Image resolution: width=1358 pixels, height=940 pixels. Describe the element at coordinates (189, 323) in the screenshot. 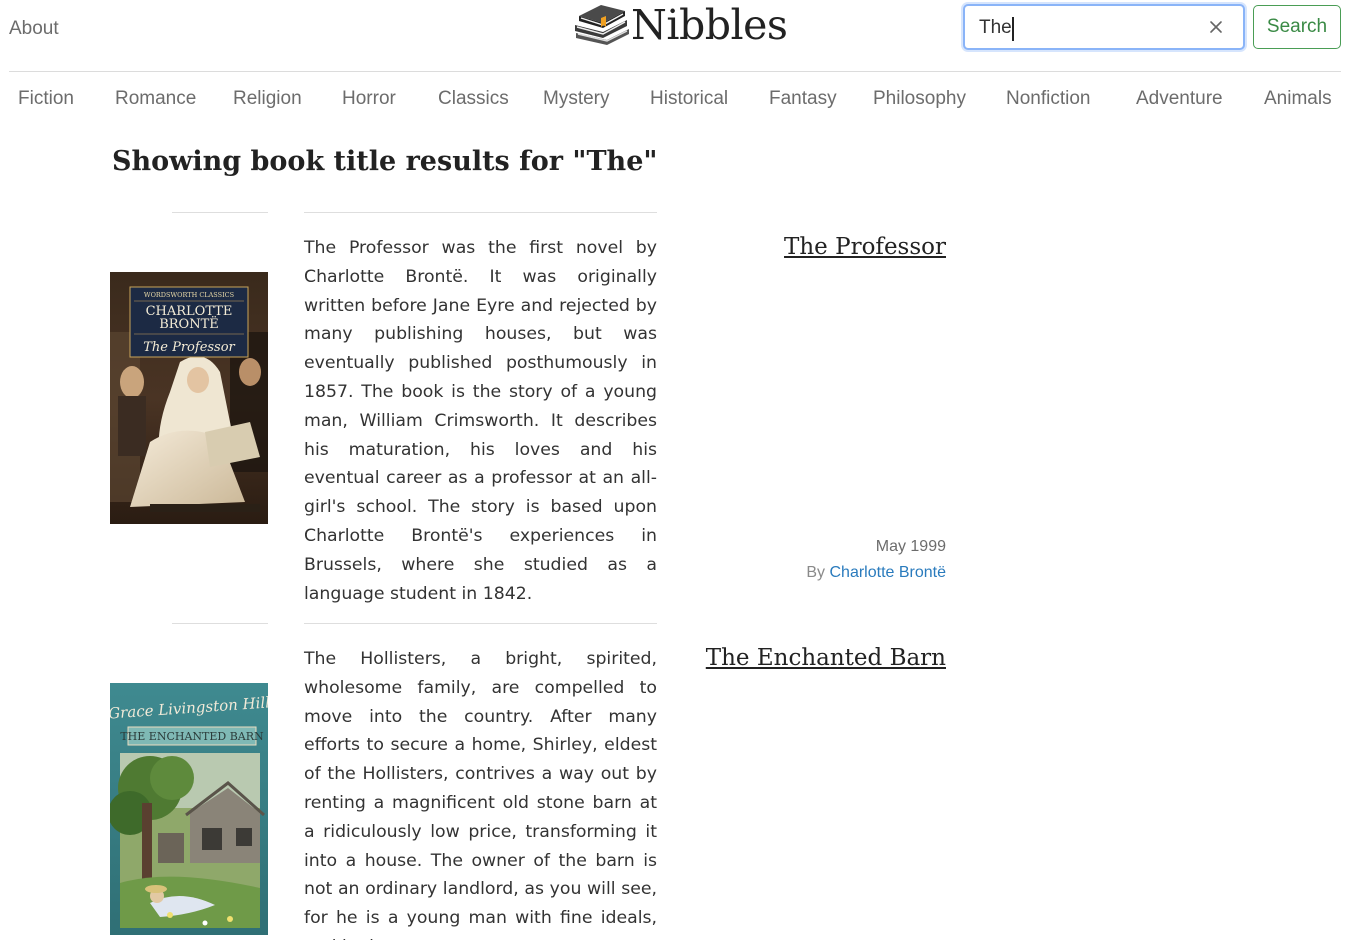

I see `cover-author-line2: BRONTË` at that location.